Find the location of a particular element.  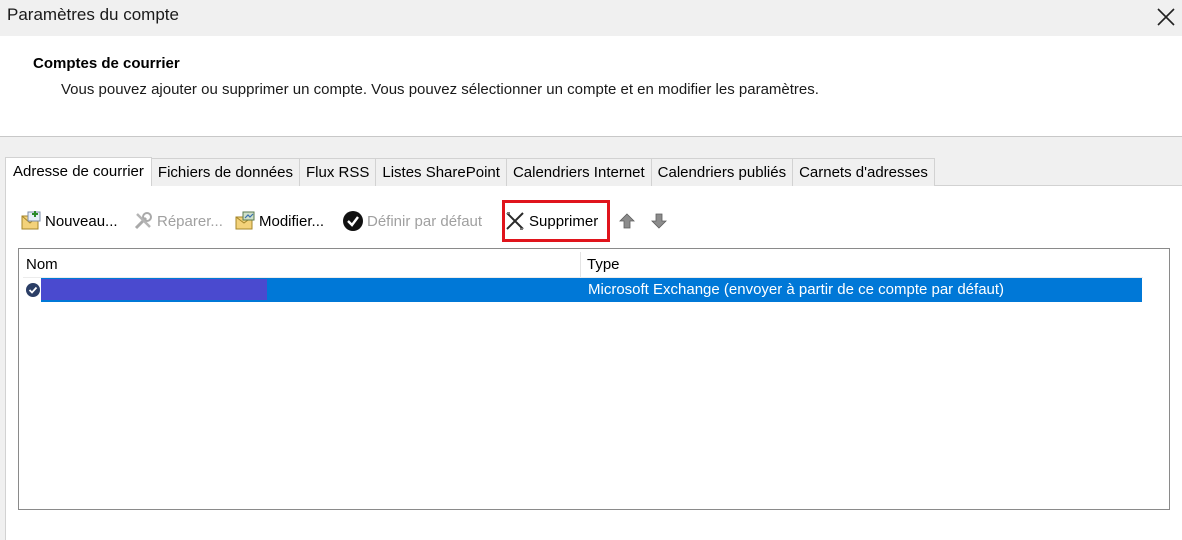

column-separator is located at coordinates (580, 265).